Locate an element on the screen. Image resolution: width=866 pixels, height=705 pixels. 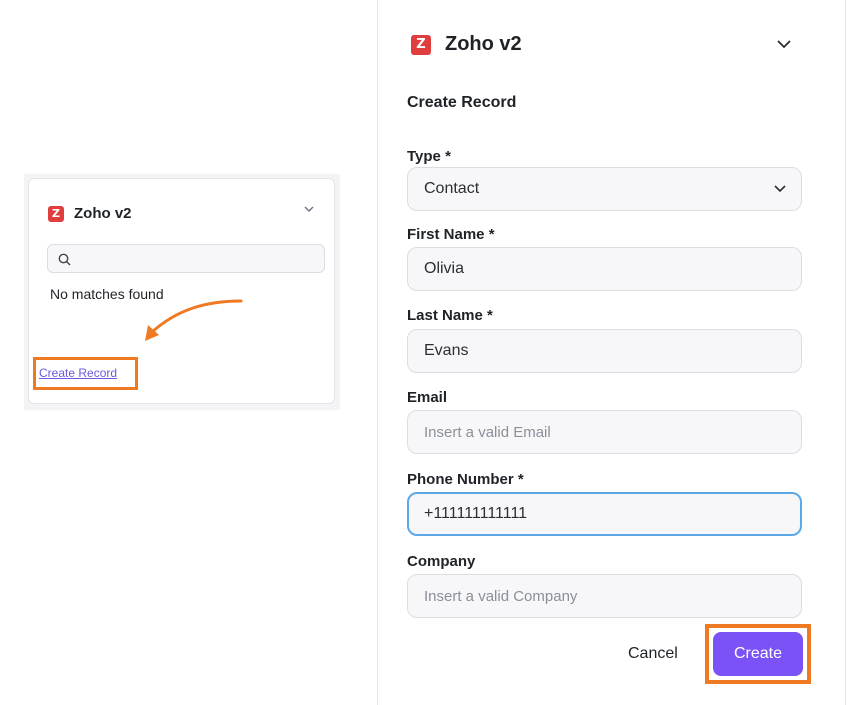
form-header: Z Zoho v2 is located at coordinates (466, 44).